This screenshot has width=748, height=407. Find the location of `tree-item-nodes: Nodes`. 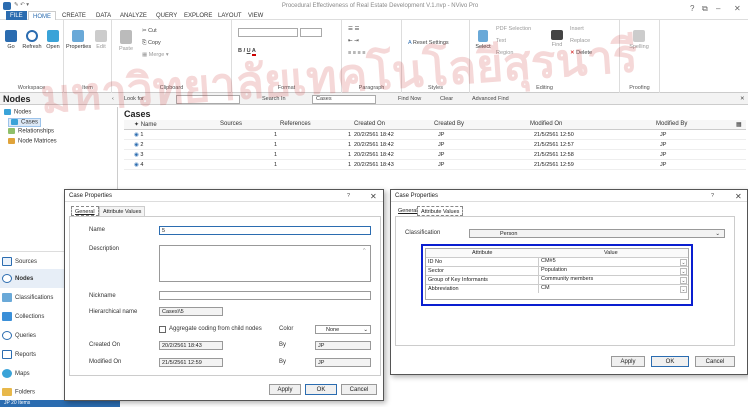

tree-item-nodes: Nodes is located at coordinates (17, 112).